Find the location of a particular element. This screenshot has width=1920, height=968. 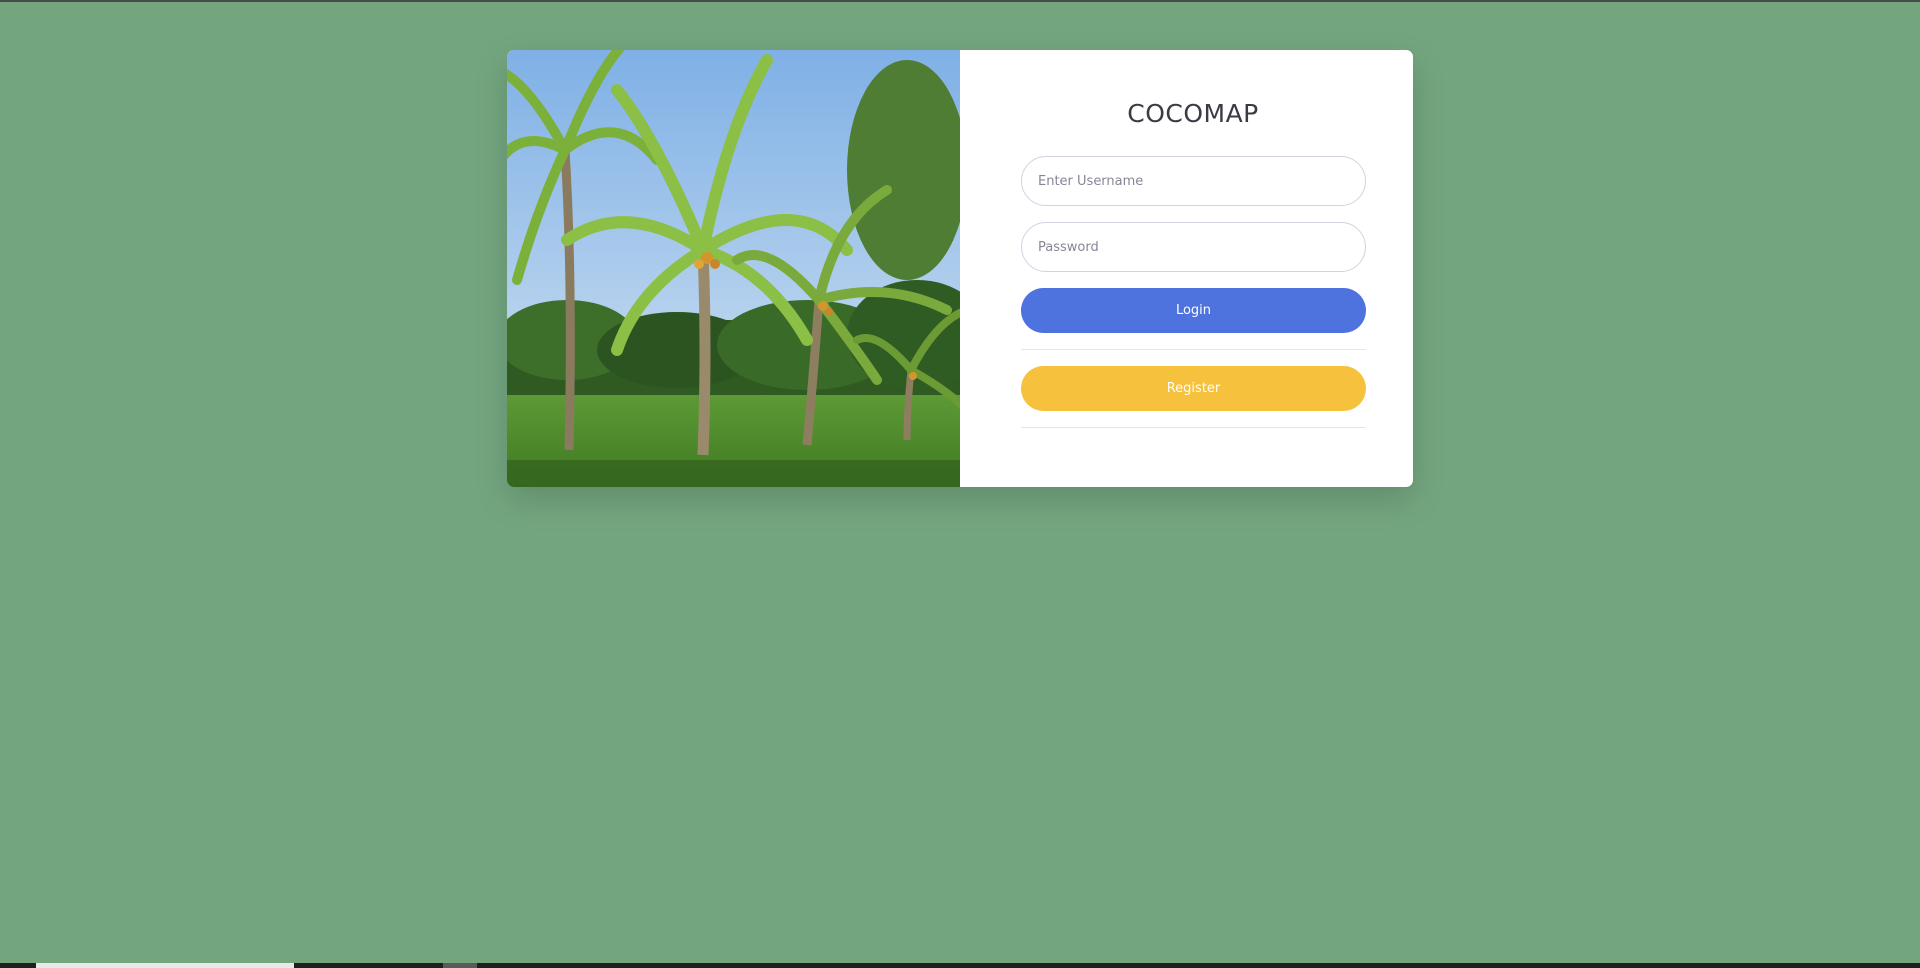

login-form: COCOMAP Login Register is located at coordinates (1186, 268).